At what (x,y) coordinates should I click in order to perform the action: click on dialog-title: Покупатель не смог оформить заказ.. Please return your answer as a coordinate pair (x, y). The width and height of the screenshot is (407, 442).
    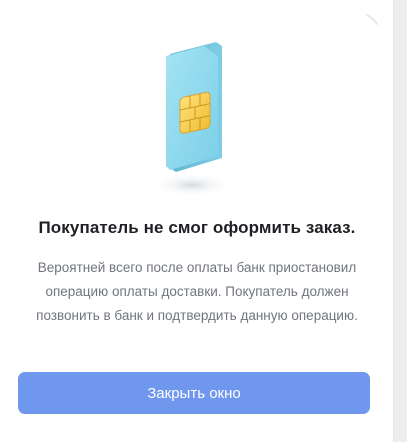
    Looking at the image, I should click on (197, 227).